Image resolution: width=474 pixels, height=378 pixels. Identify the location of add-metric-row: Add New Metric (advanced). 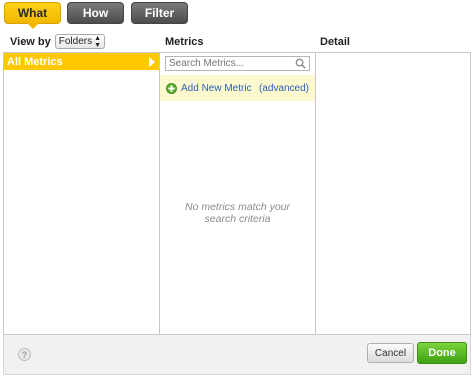
(237, 88).